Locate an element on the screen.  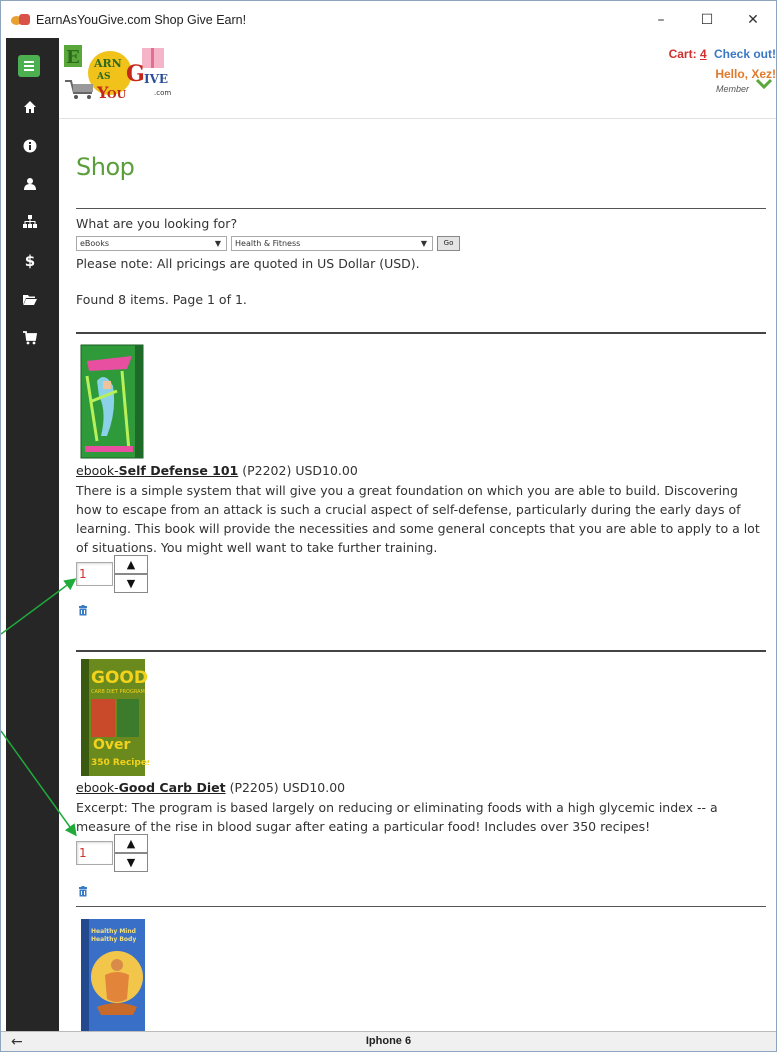
search-prompt: What are you looking for? is located at coordinates (157, 223).